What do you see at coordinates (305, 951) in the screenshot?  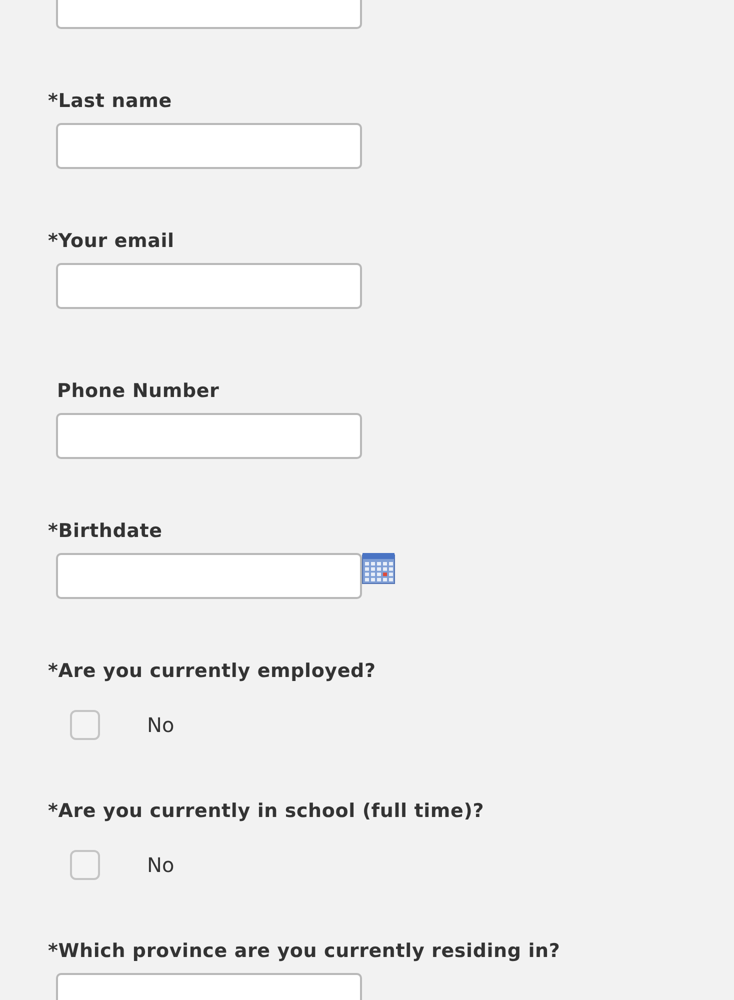 I see `field-label: *Which province are you currently residing in?` at bounding box center [305, 951].